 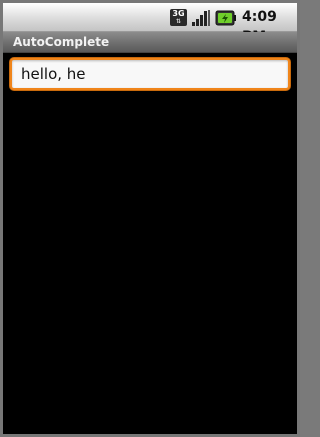 I want to click on network-3g-icon: 3G ⇅, so click(x=178, y=17).